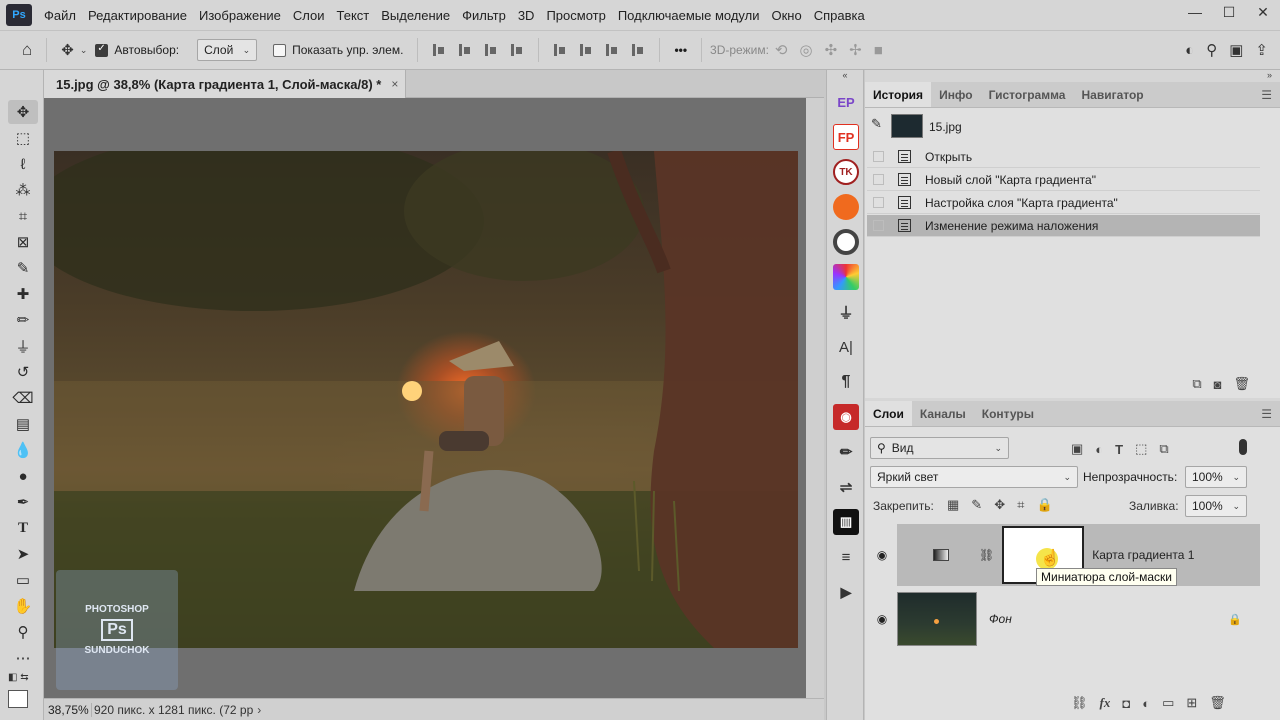 The width and height of the screenshot is (1280, 720). I want to click on dodge-tool-icon: ●, so click(23, 476).